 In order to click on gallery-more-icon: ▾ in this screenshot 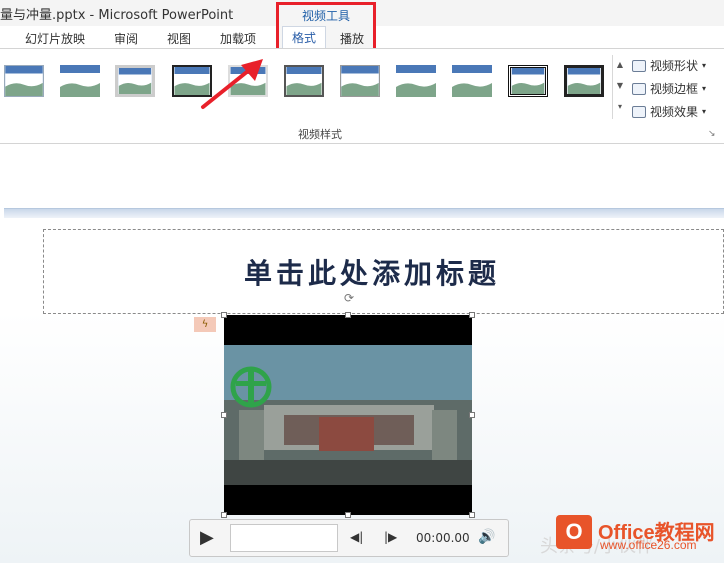, I will do `click(620, 107)`.